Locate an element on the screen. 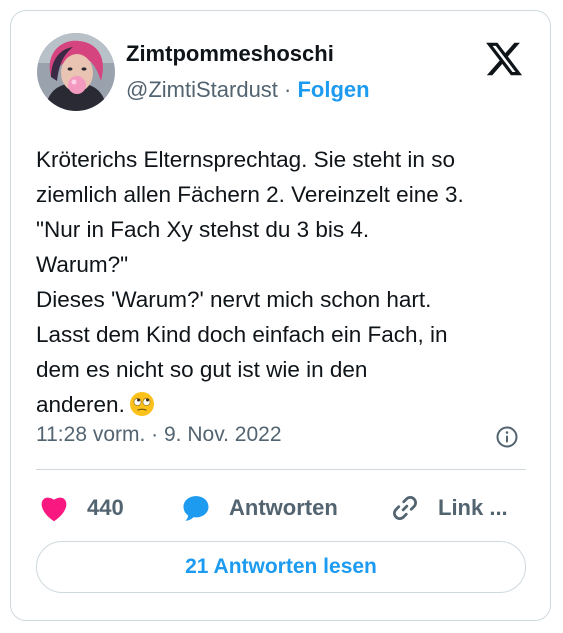  avatar-image is located at coordinates (76, 72).